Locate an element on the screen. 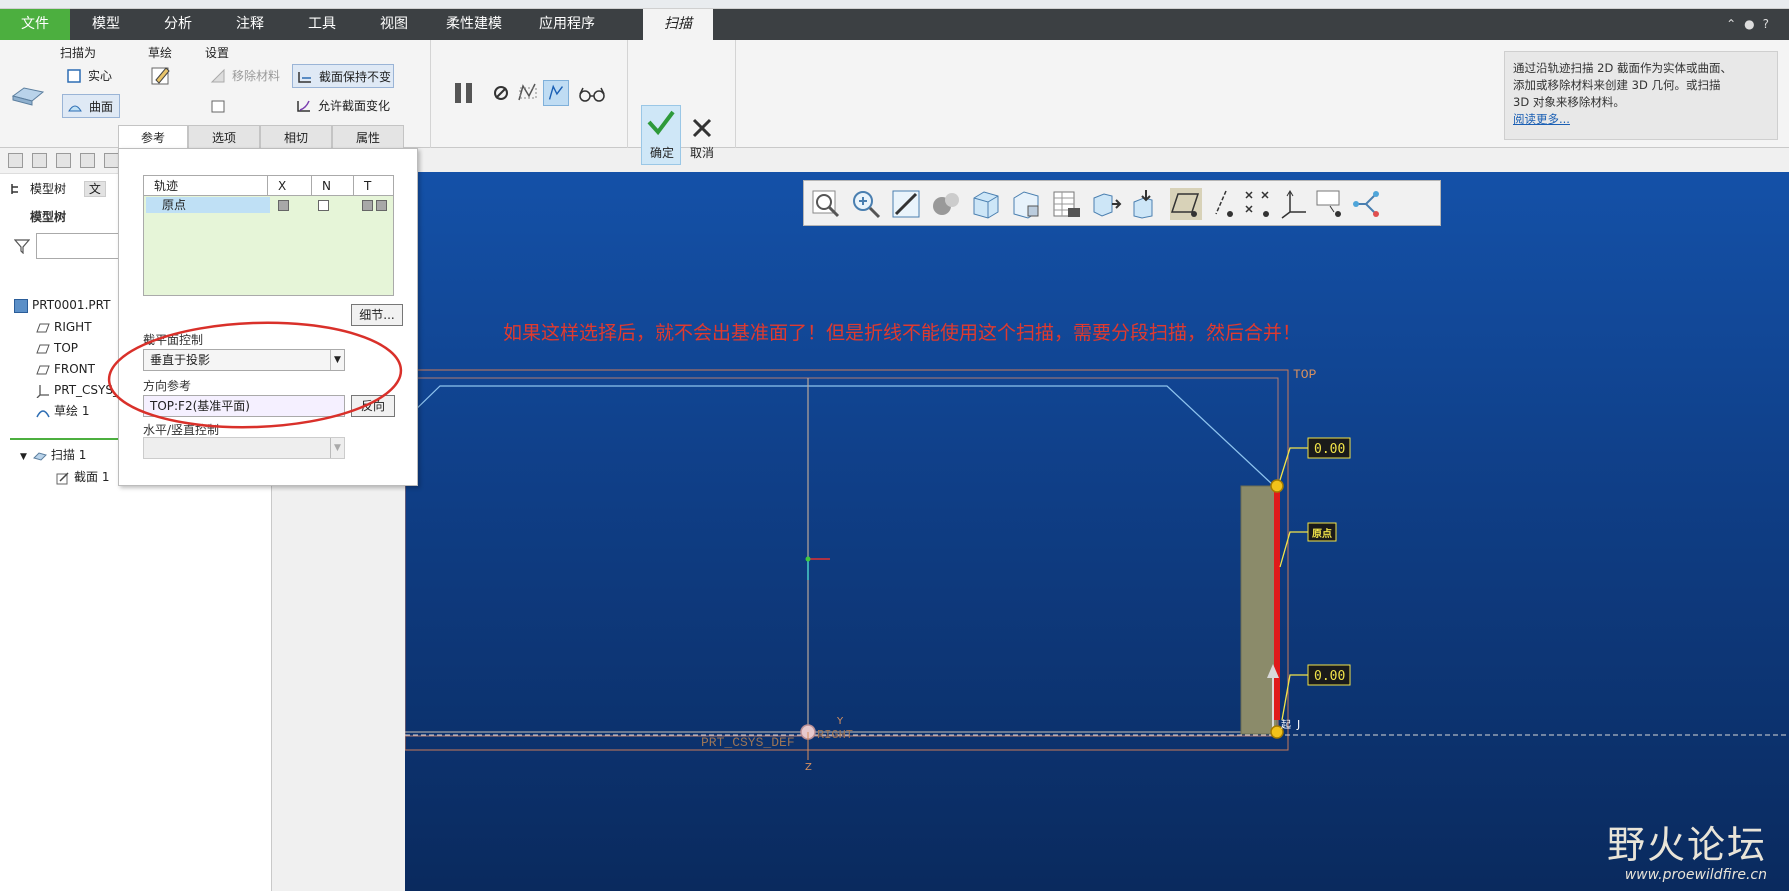  help-line-2: 添加或移除材料来创建 3D 几何。或扫描 is located at coordinates (1617, 85).